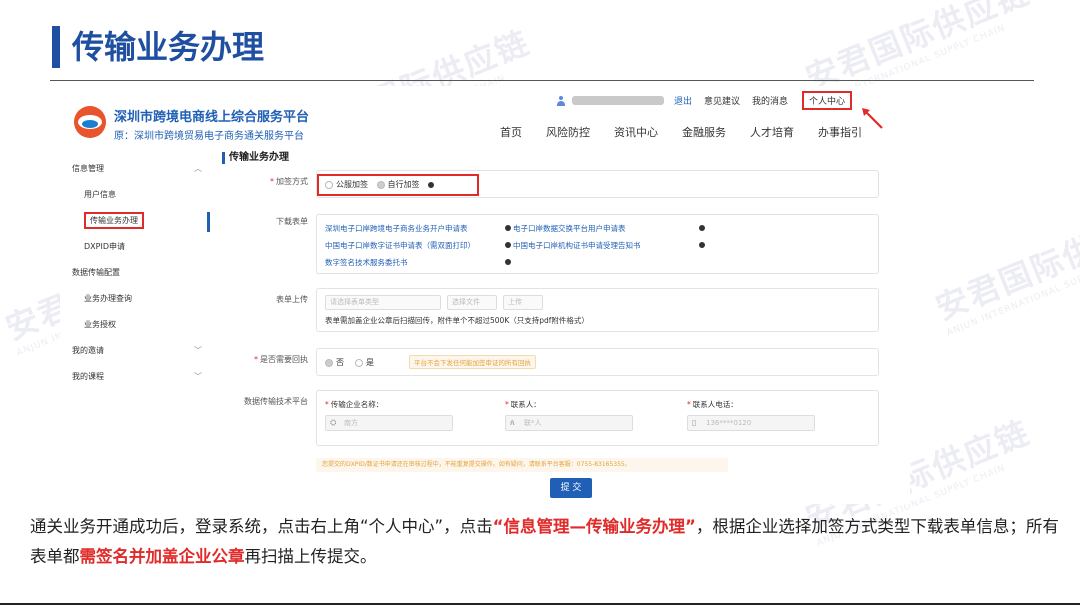 The image size is (1080, 608). I want to click on nav-finance: 金融服务, so click(704, 132).